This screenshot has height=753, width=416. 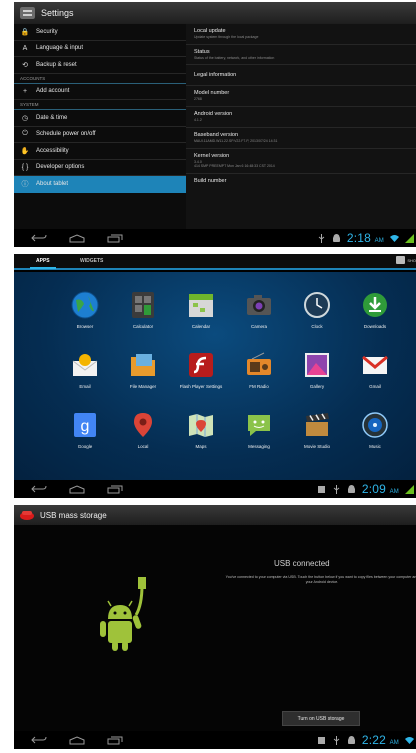 What do you see at coordinates (143, 425) in the screenshot?
I see `map-pin-icon` at bounding box center [143, 425].